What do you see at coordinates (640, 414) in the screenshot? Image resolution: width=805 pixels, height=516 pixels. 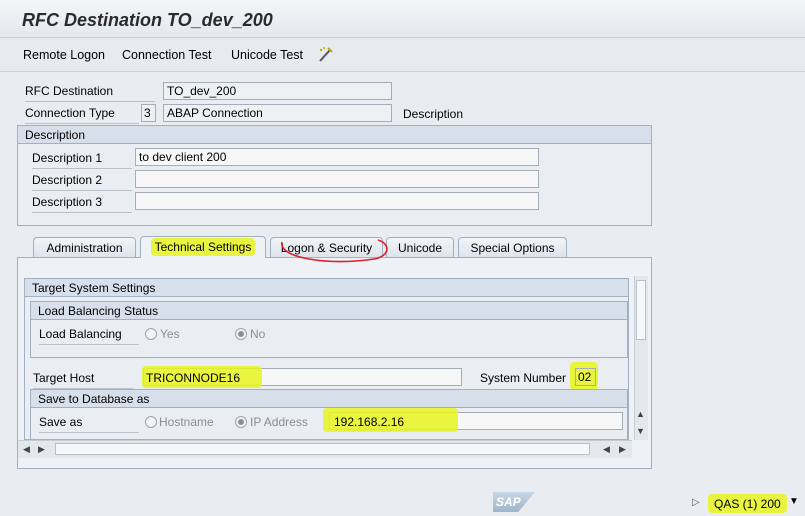 I see `scroll-up-icon: ▲` at bounding box center [640, 414].